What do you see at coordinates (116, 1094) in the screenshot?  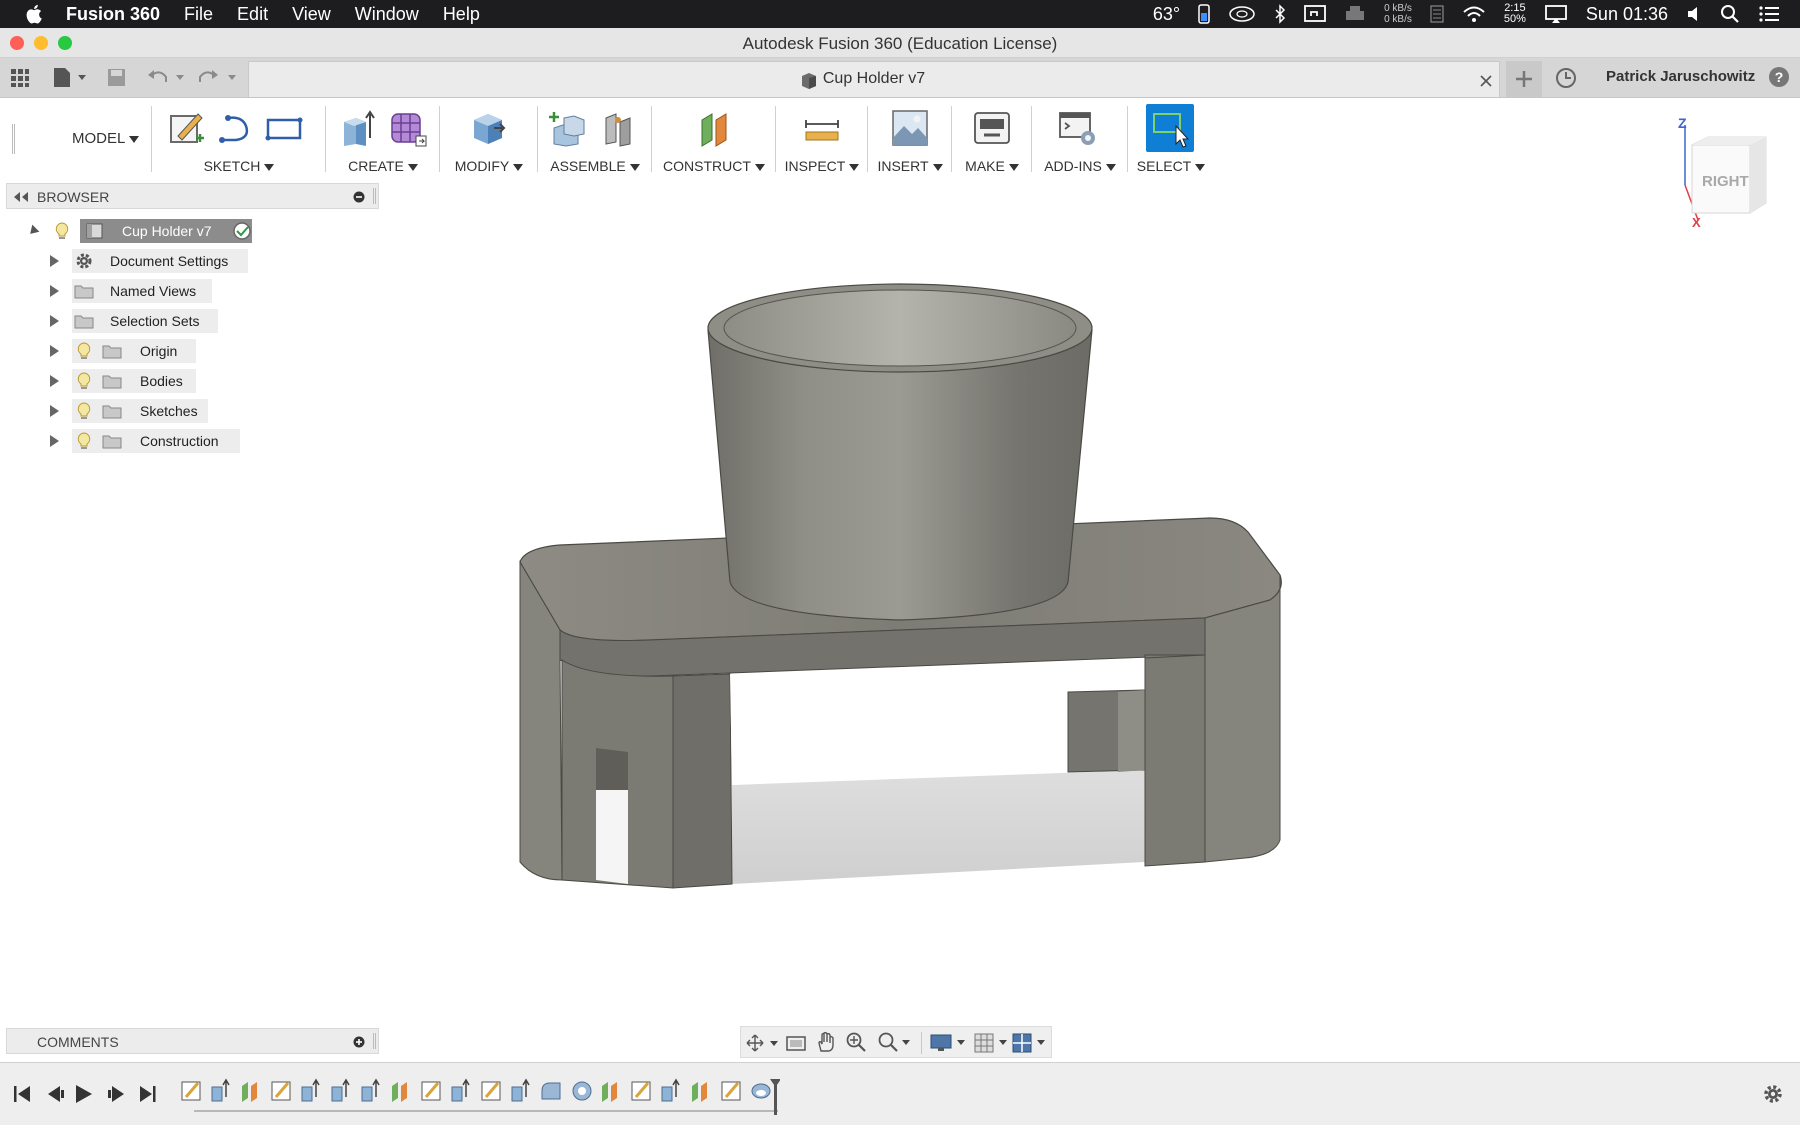 I see `step-forward-icon` at bounding box center [116, 1094].